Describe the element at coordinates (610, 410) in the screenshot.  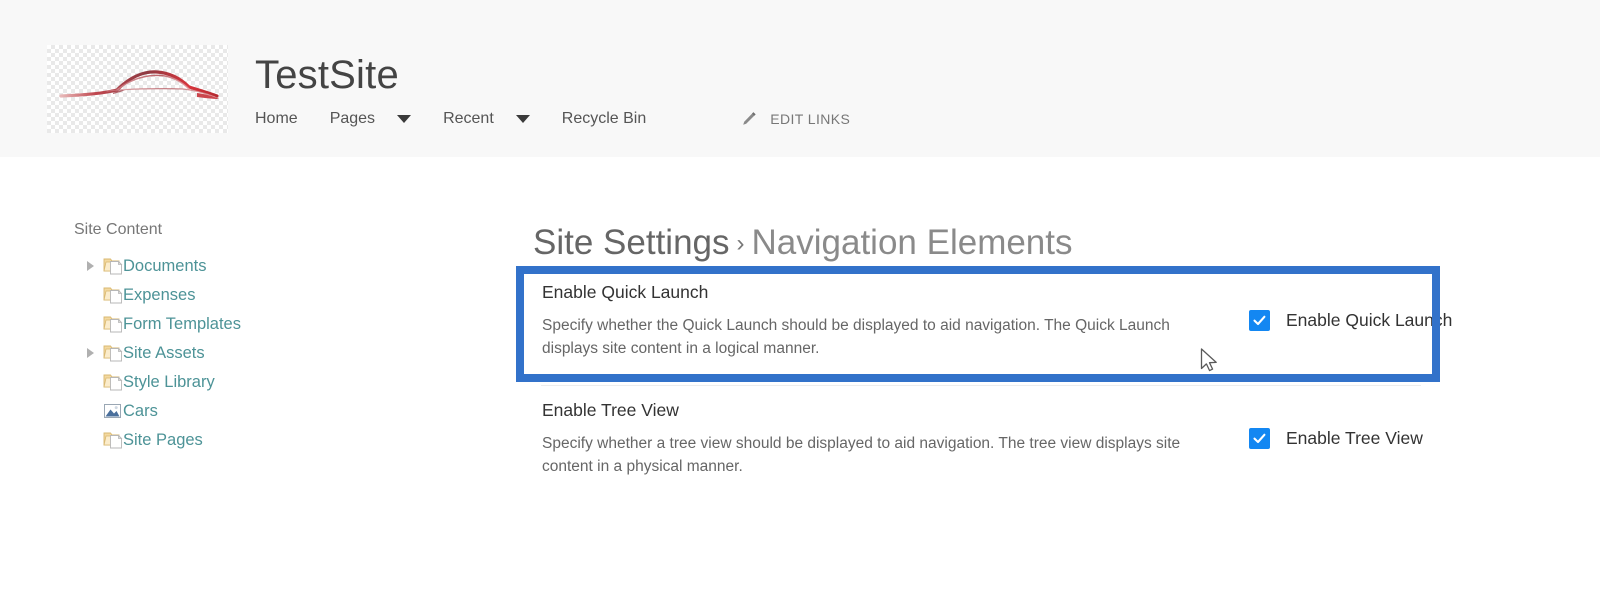
I see `setting-title: Enable Tree View` at that location.